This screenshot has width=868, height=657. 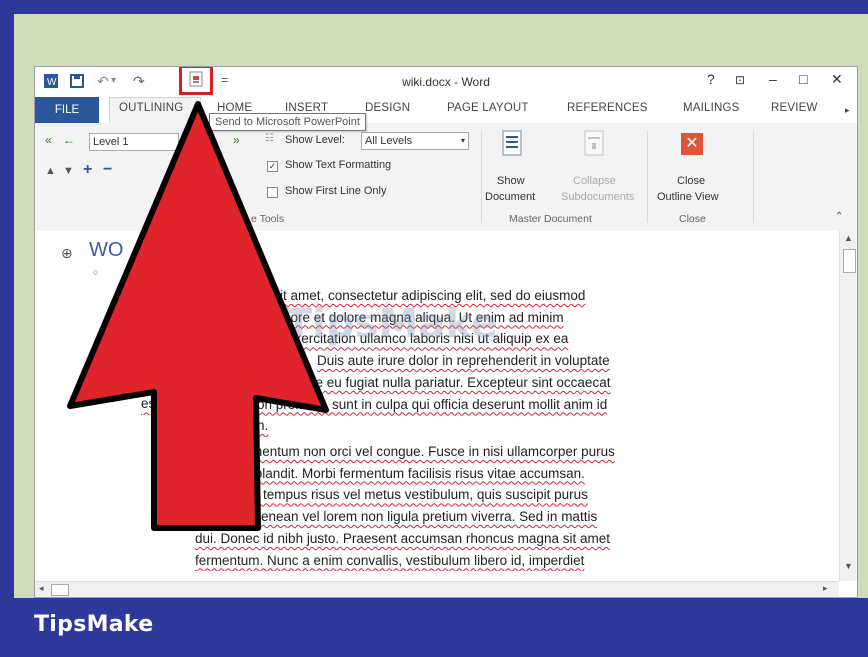 What do you see at coordinates (512, 143) in the screenshot?
I see `show-document-icon` at bounding box center [512, 143].